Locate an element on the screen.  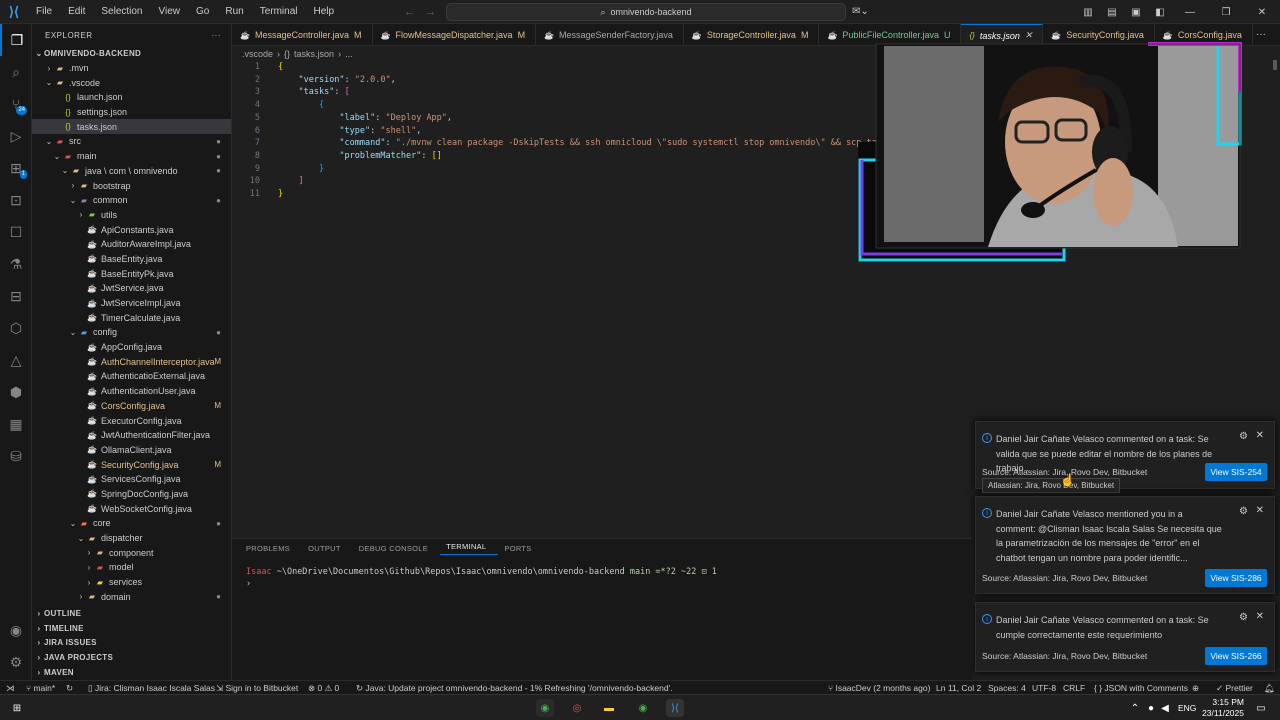
folder-item: › ▰ bootstrap is located at coordinates (131, 185).